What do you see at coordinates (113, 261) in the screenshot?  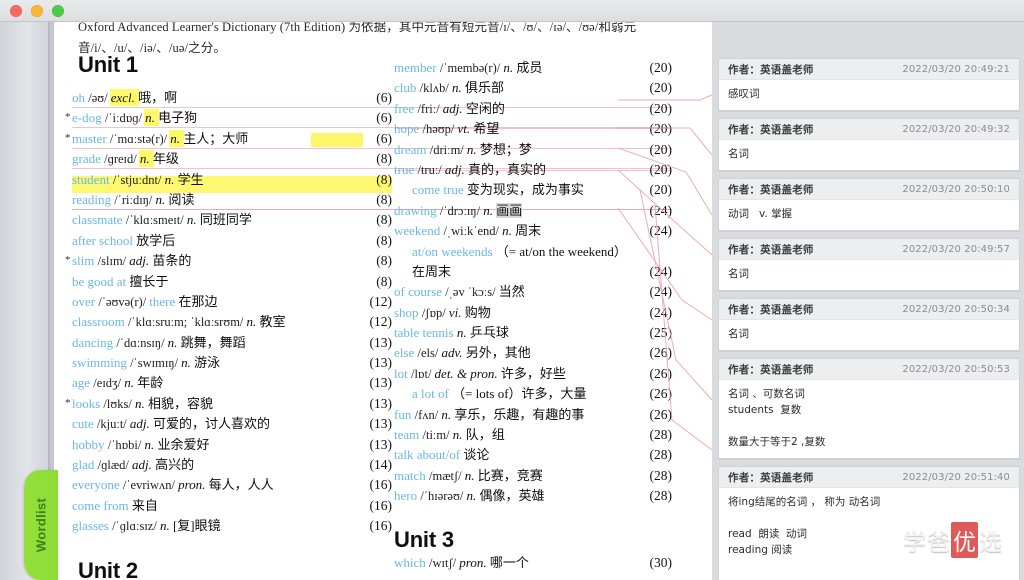 I see `phonetic-transcription: /slɪm/` at bounding box center [113, 261].